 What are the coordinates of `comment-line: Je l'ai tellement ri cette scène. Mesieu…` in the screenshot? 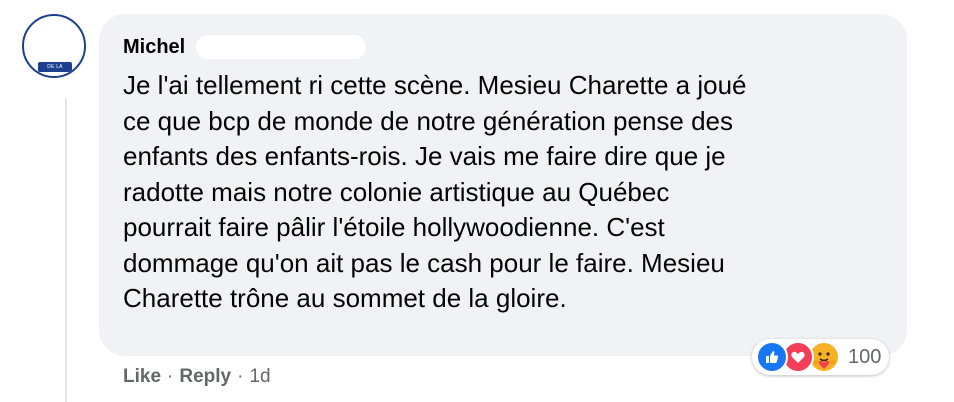 It's located at (435, 85).